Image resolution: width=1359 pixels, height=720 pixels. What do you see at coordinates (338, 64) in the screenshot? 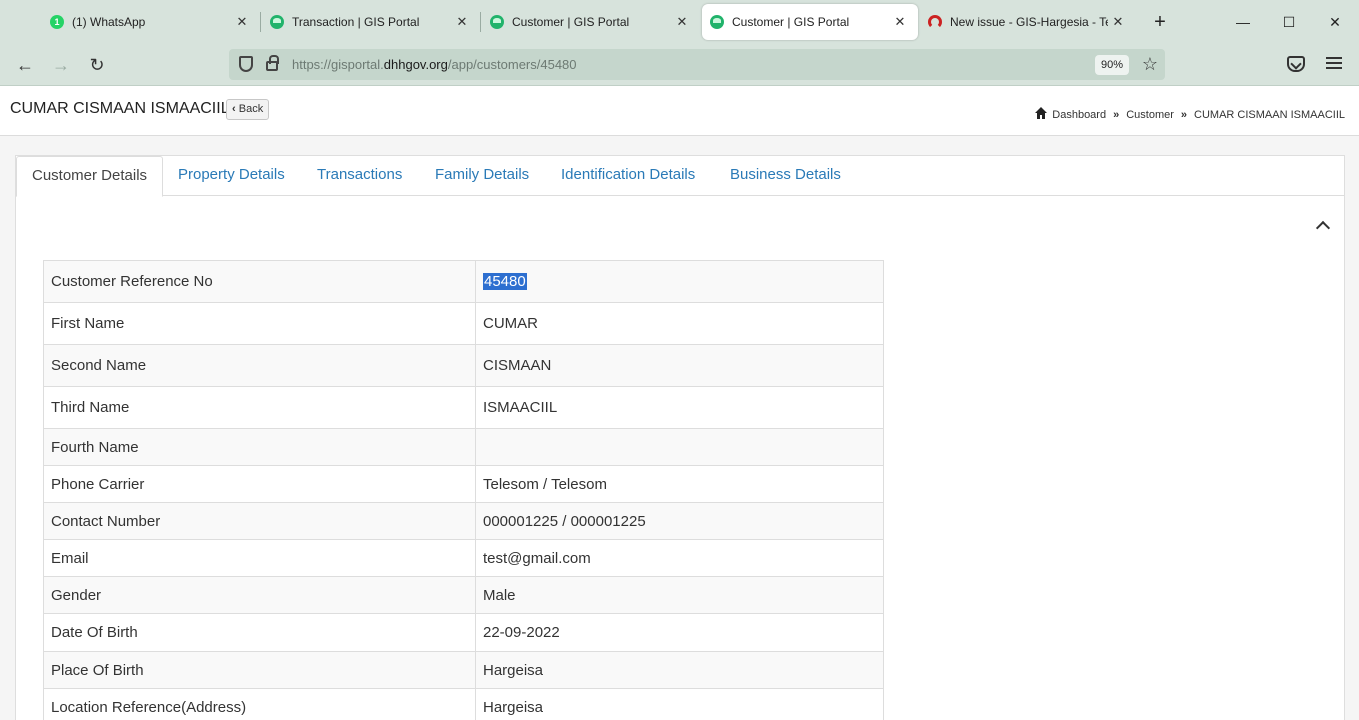
I see `url-prefix: https://gisportal.` at bounding box center [338, 64].